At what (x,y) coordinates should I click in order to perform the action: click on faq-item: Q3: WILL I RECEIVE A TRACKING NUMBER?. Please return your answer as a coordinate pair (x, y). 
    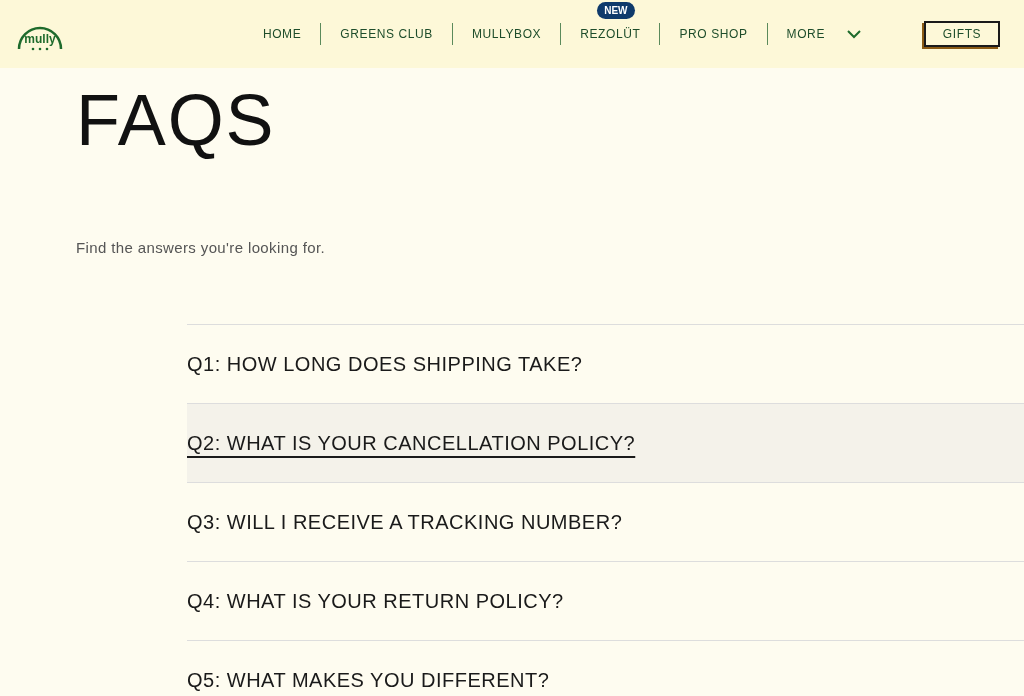
    Looking at the image, I should click on (605, 522).